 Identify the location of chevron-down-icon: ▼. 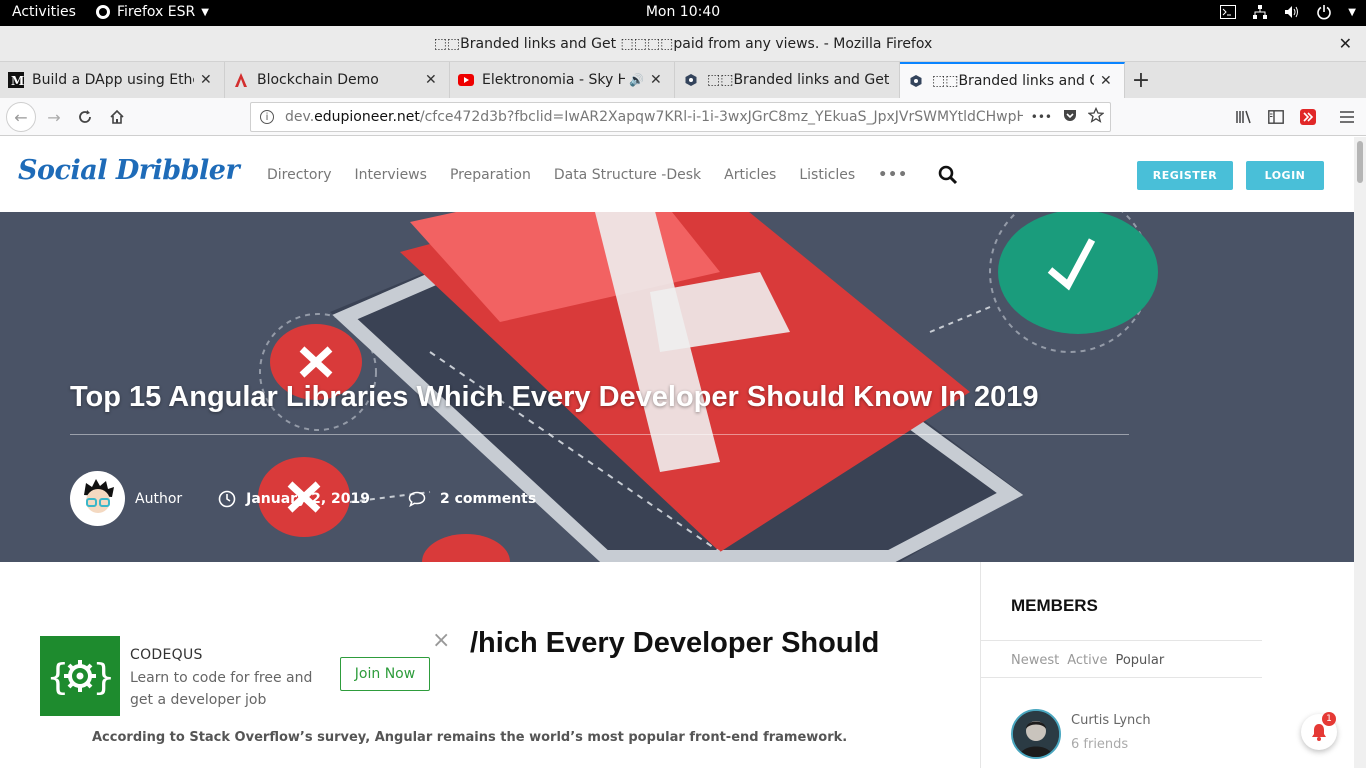
(205, 12).